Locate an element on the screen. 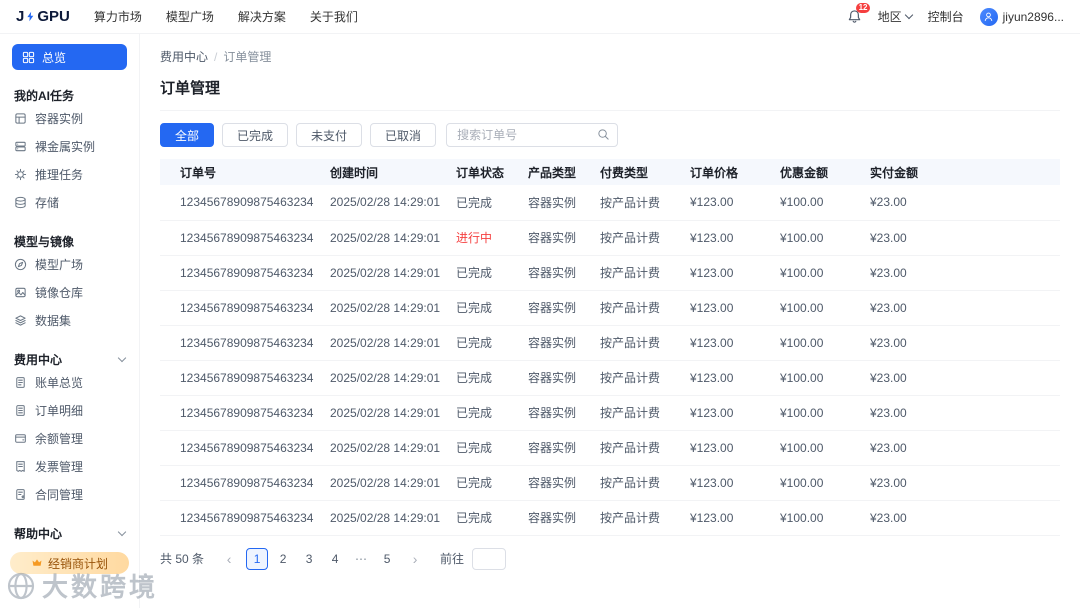  sidebar-item-label: 订单明细 is located at coordinates (59, 410).